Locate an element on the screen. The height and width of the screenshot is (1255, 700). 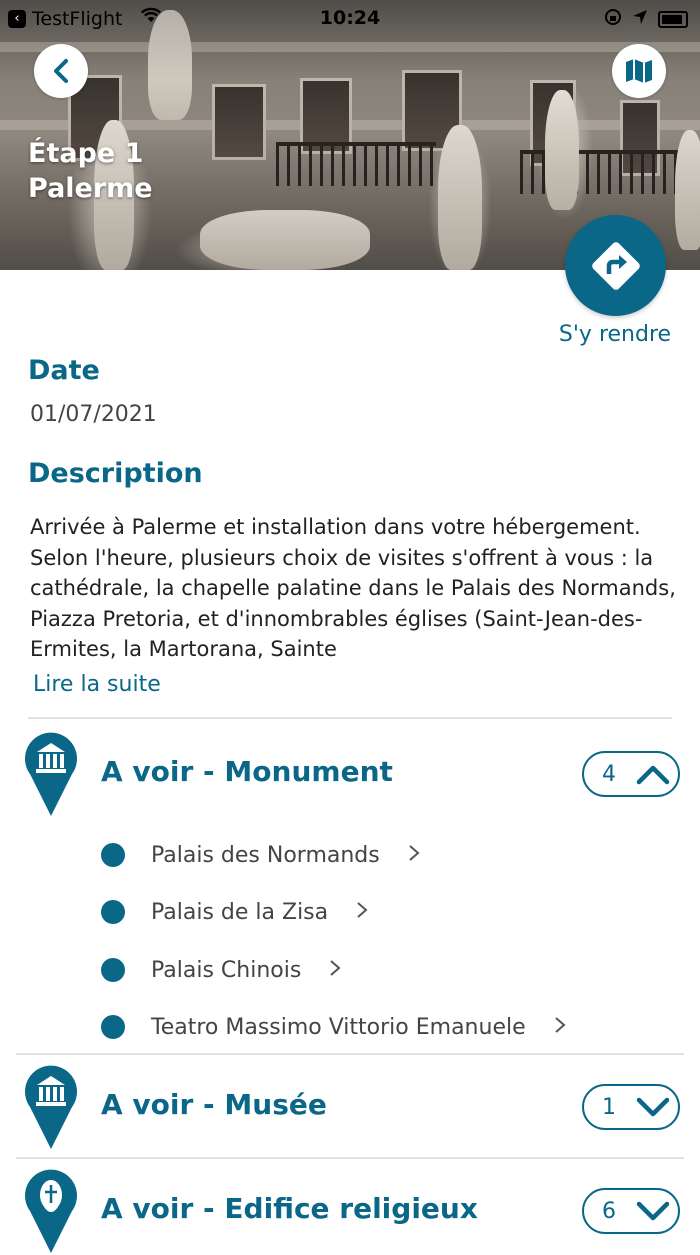
category-count: 4 is located at coordinates (609, 774).